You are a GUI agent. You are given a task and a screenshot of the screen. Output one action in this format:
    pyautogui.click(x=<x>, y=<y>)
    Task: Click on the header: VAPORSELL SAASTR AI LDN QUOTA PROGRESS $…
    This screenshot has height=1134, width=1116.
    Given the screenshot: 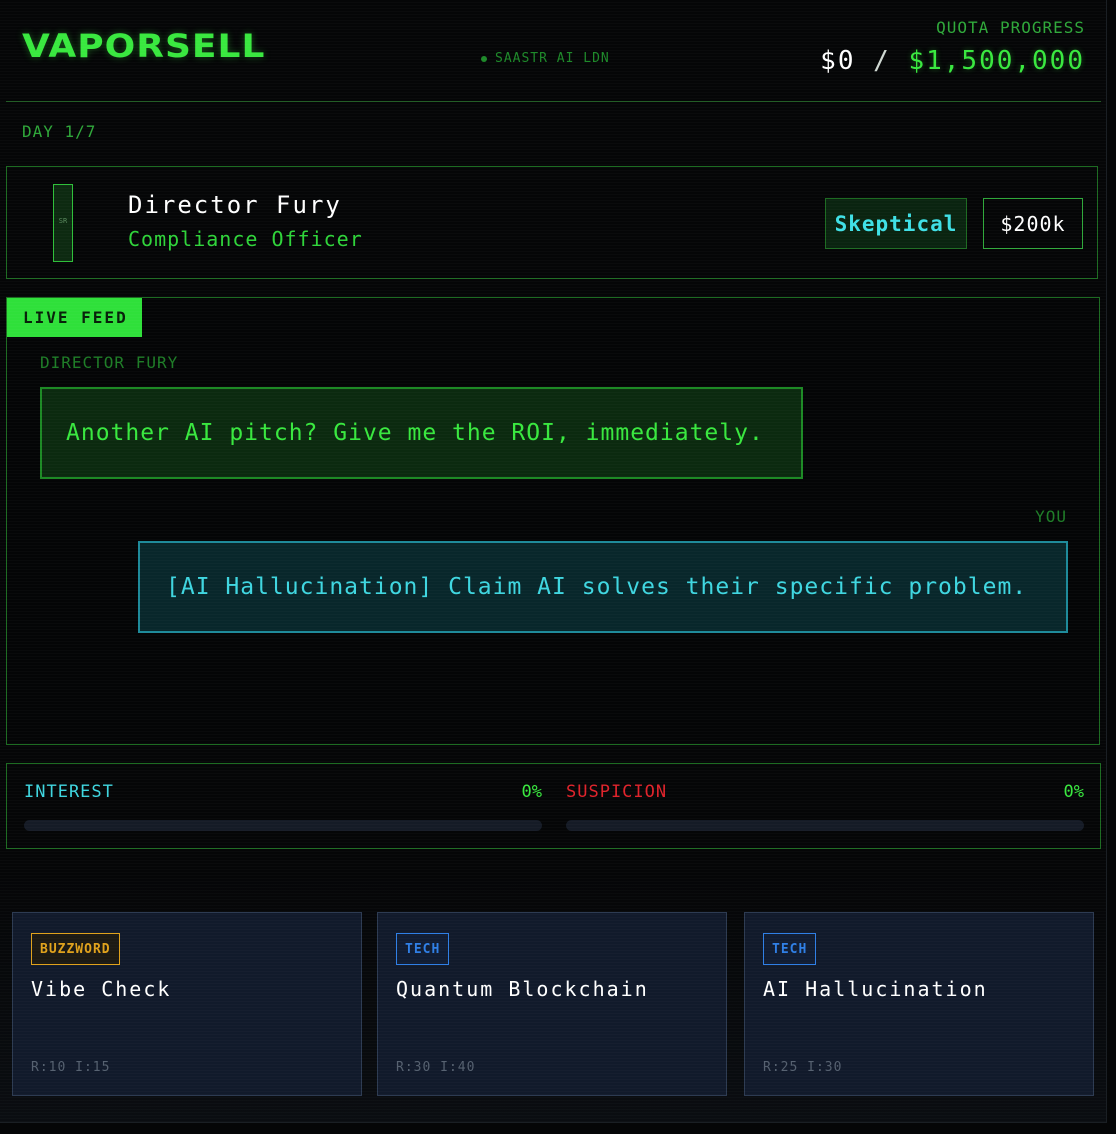 What is the action you would take?
    pyautogui.click(x=553, y=51)
    